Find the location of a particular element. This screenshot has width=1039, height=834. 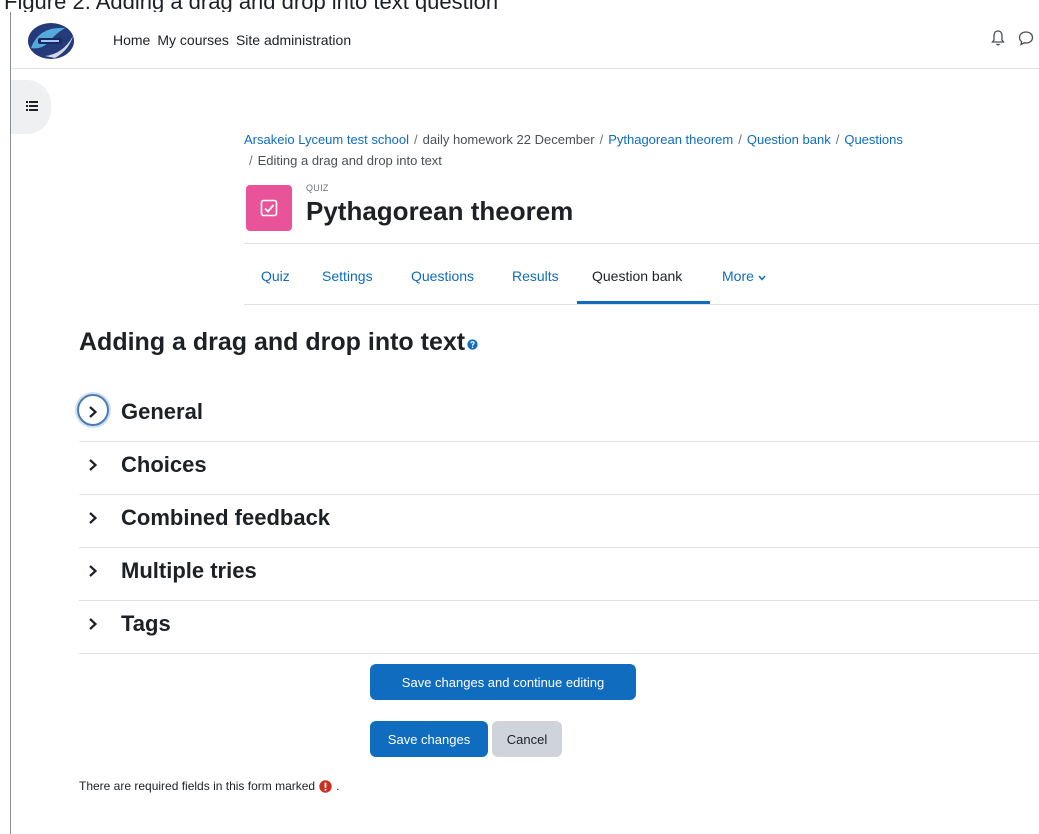

breadcrumb-item-question-bank: Question bank is located at coordinates (789, 139).